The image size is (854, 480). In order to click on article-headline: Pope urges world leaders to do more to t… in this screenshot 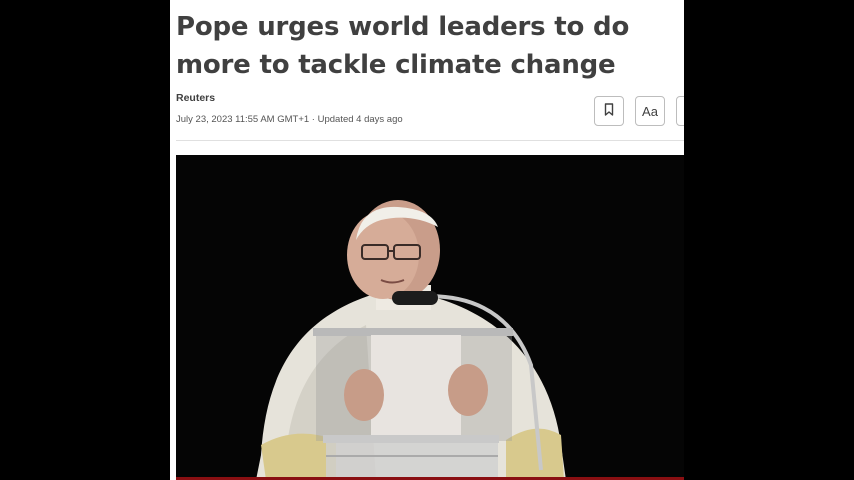, I will do `click(403, 46)`.